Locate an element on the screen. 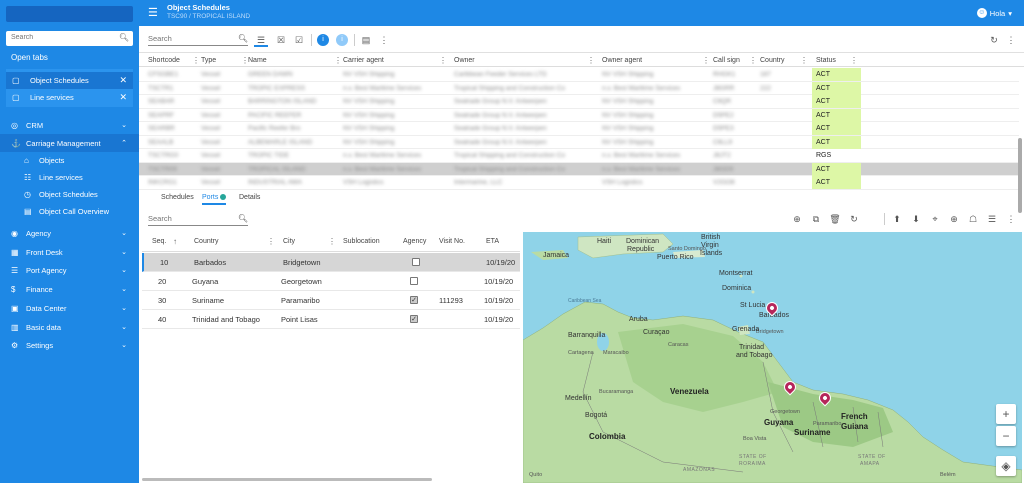 This screenshot has width=1024, height=483. col-status: Status is located at coordinates (826, 60).